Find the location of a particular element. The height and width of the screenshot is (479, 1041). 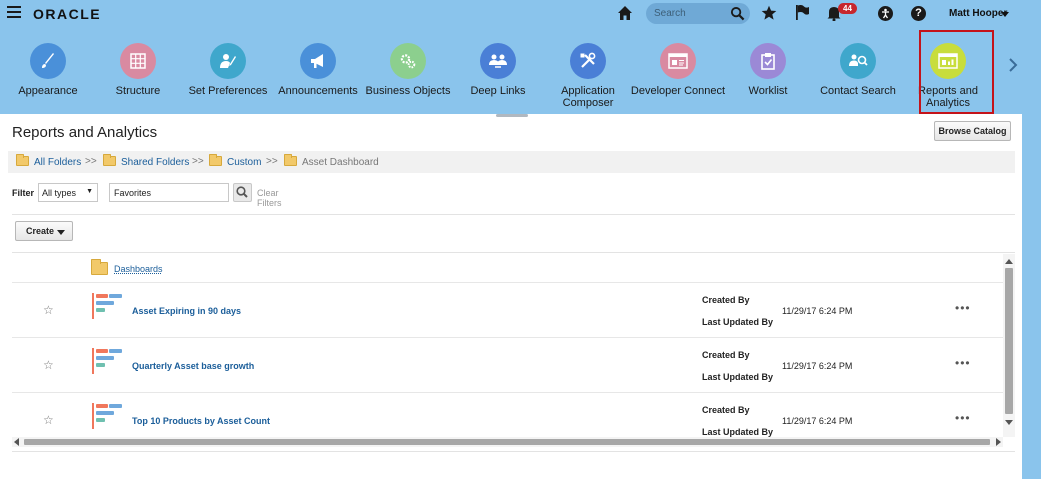

scroll-down-icon is located at coordinates (1009, 422).